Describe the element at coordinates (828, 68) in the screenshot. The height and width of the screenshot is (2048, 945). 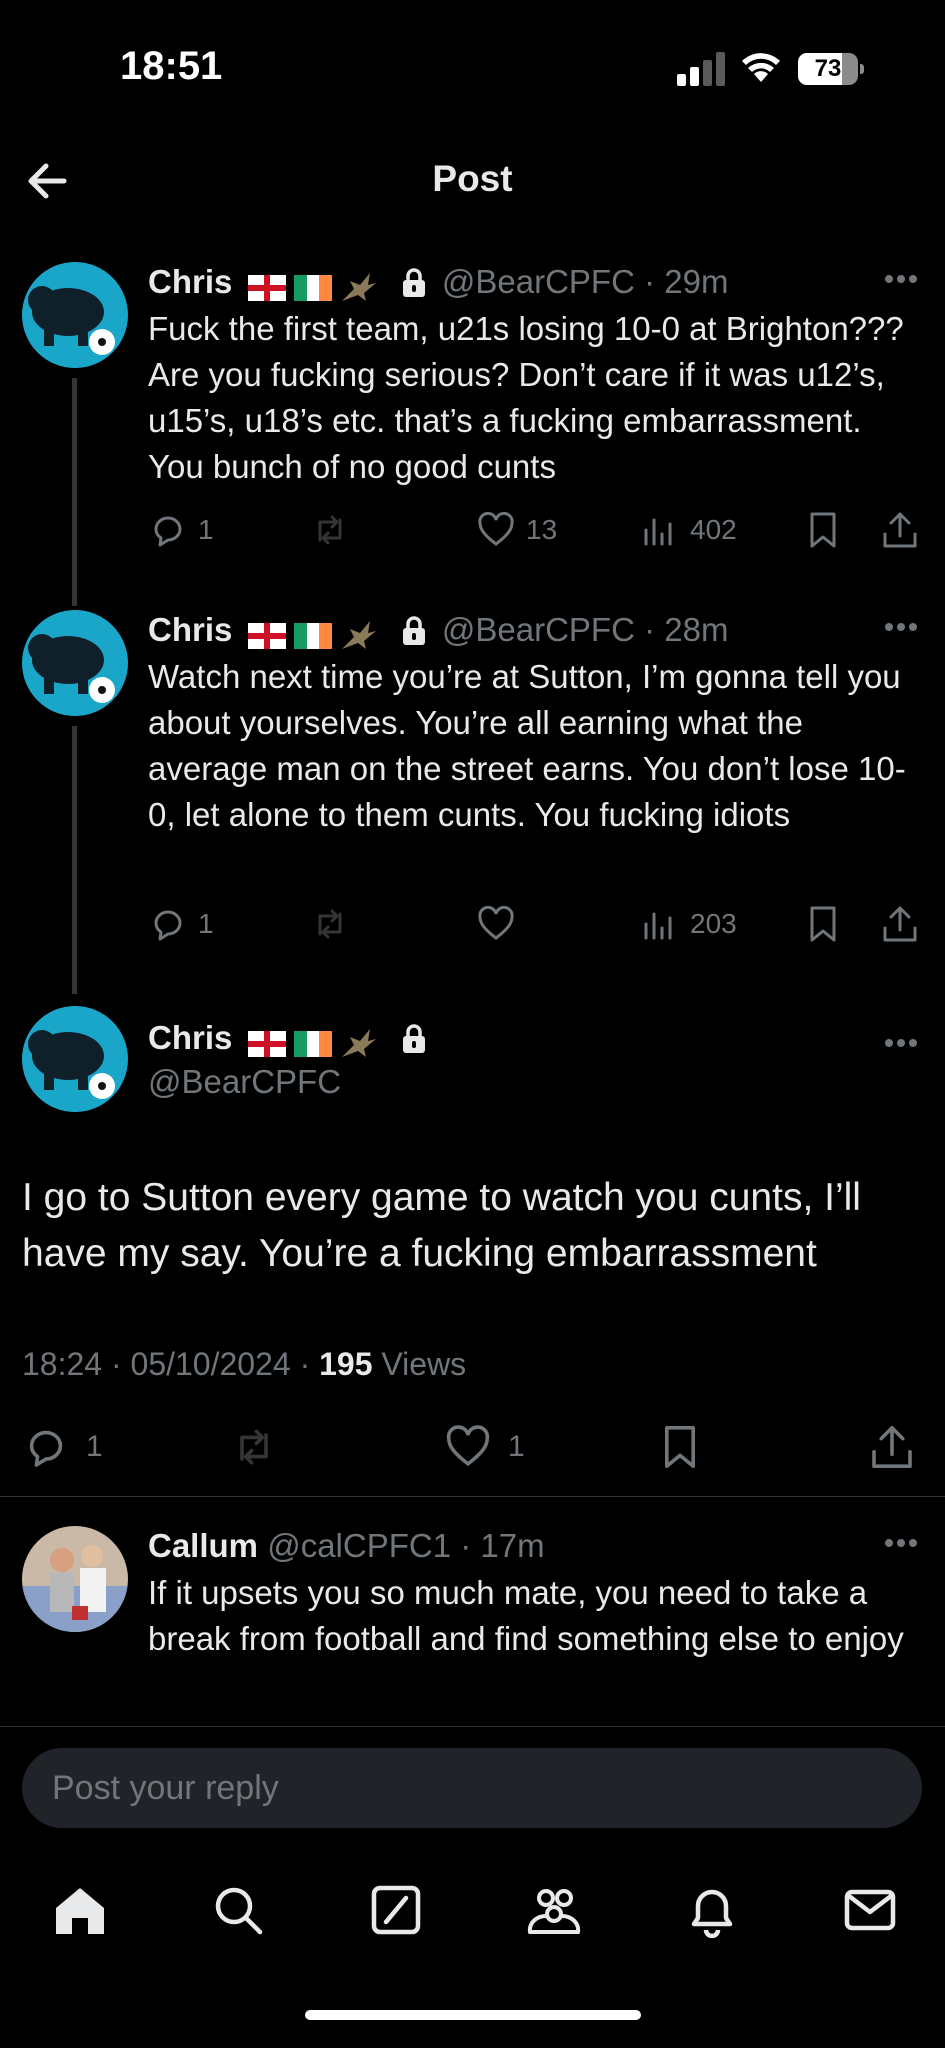
I see `battery-level: 73` at that location.